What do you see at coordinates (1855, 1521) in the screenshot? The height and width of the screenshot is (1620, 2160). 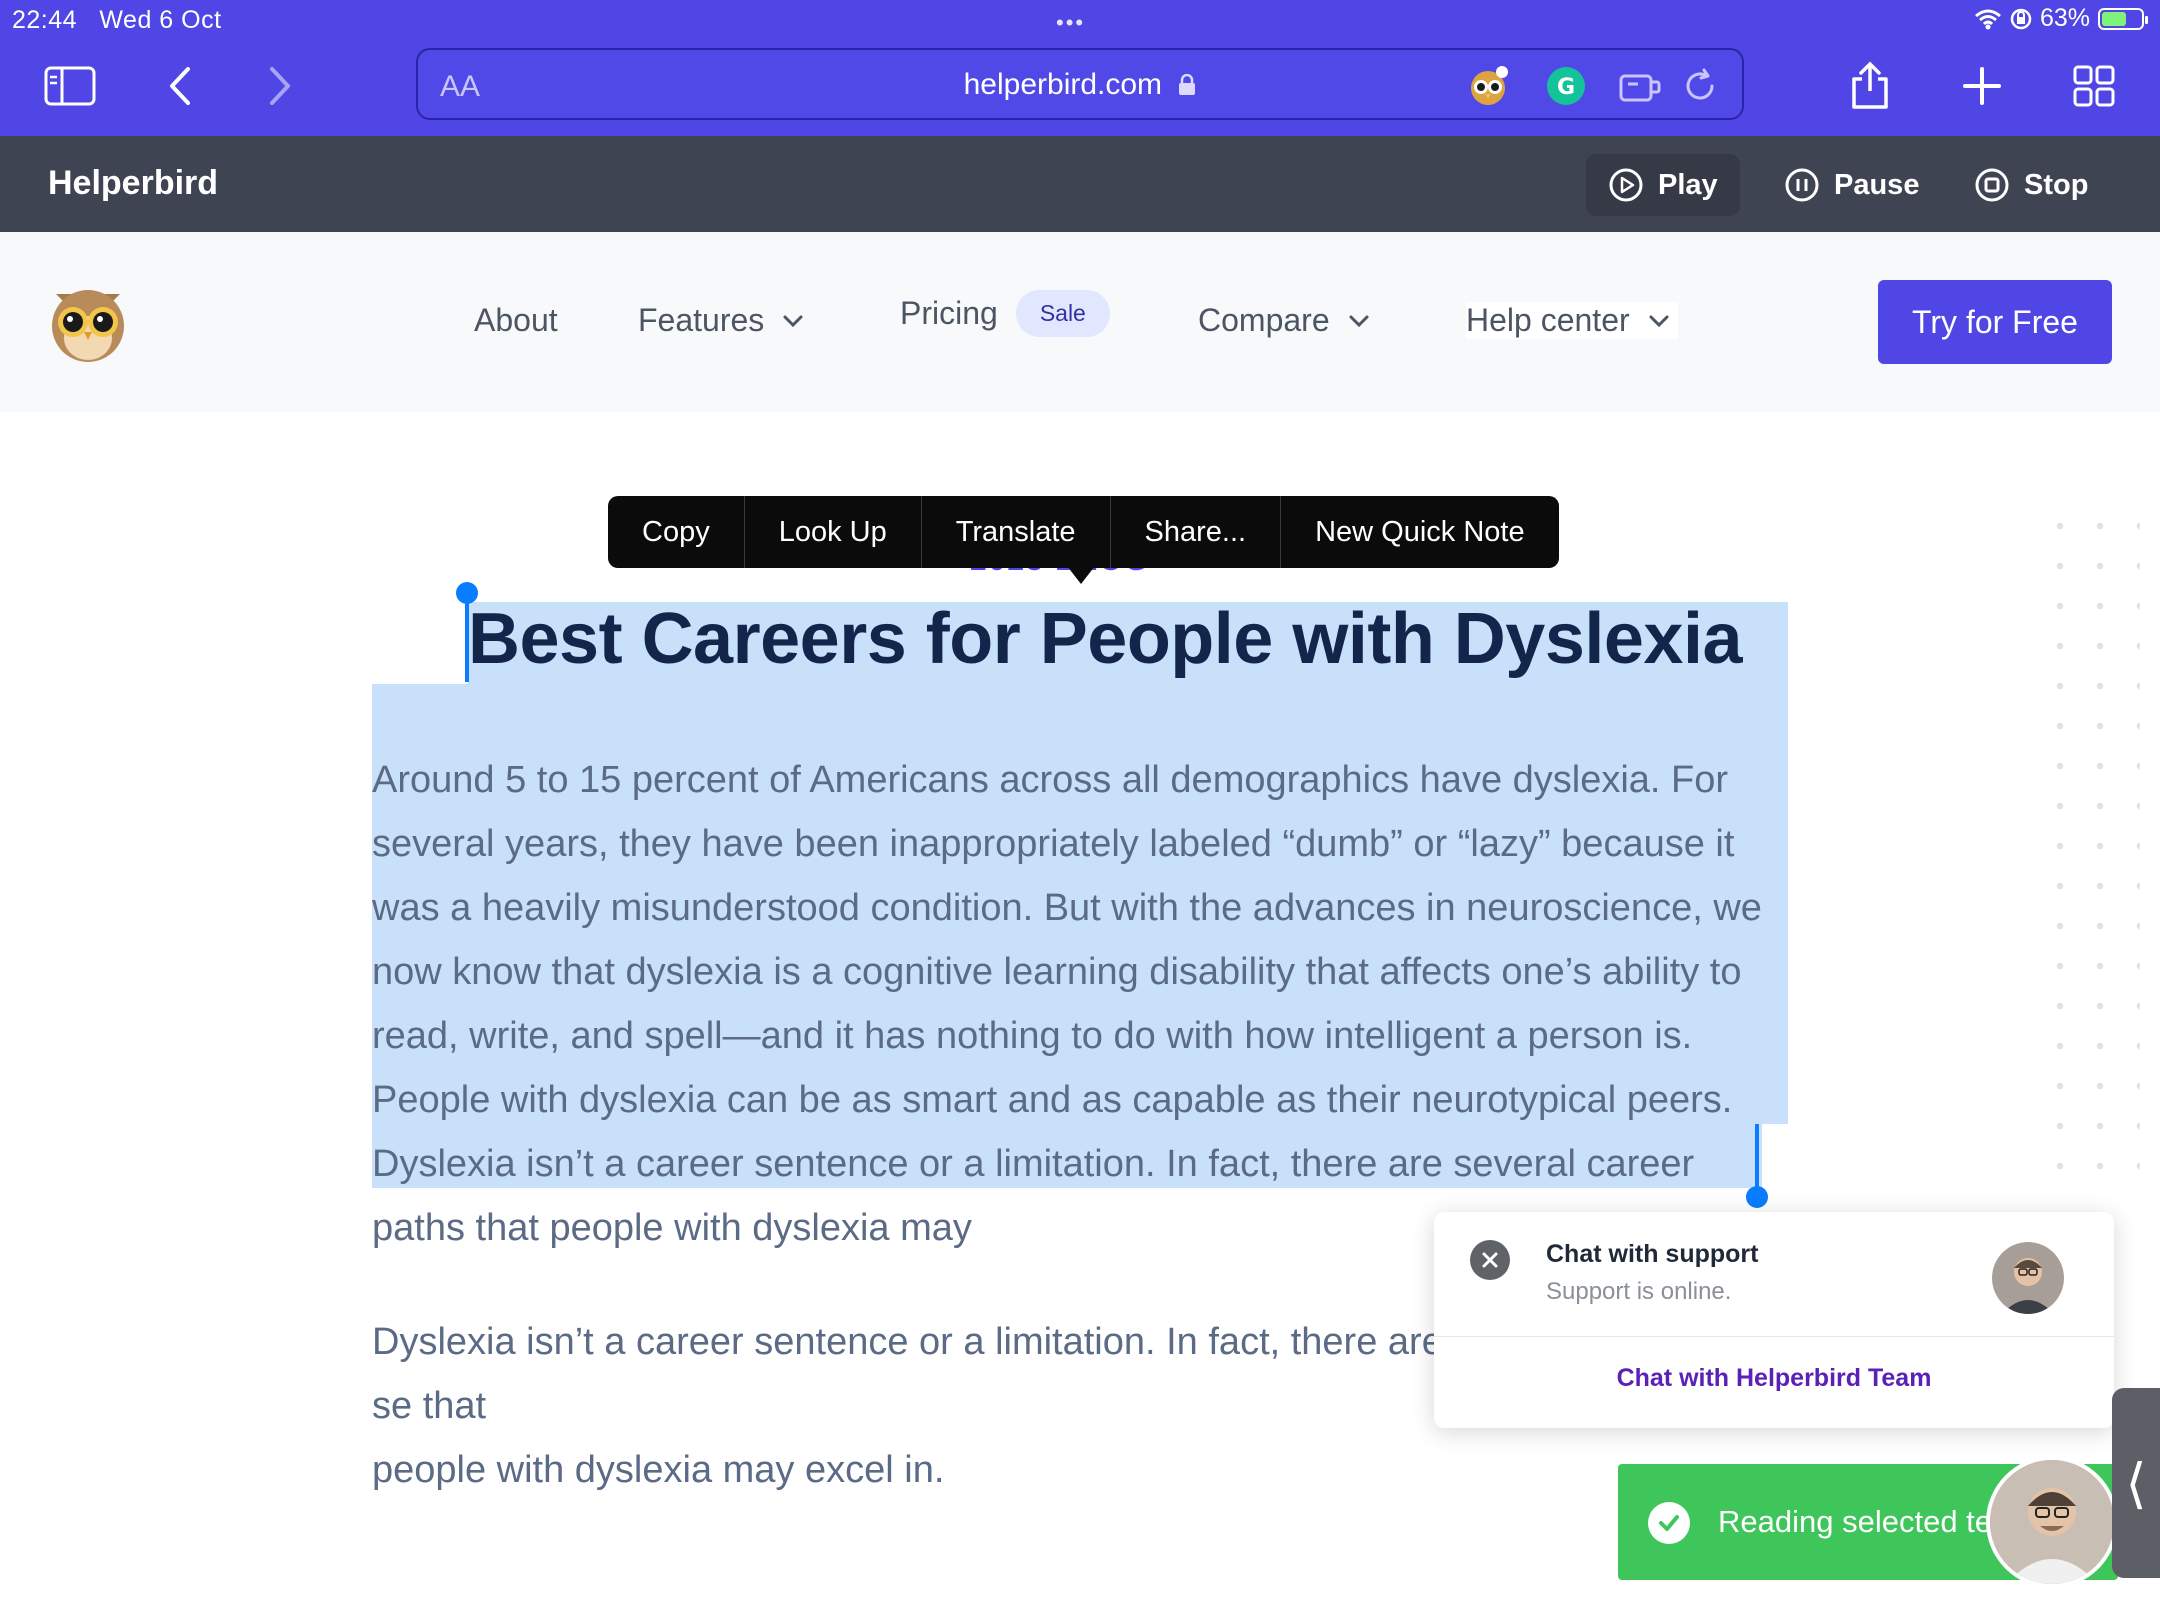 I see `toast-message: Reading selected te` at bounding box center [1855, 1521].